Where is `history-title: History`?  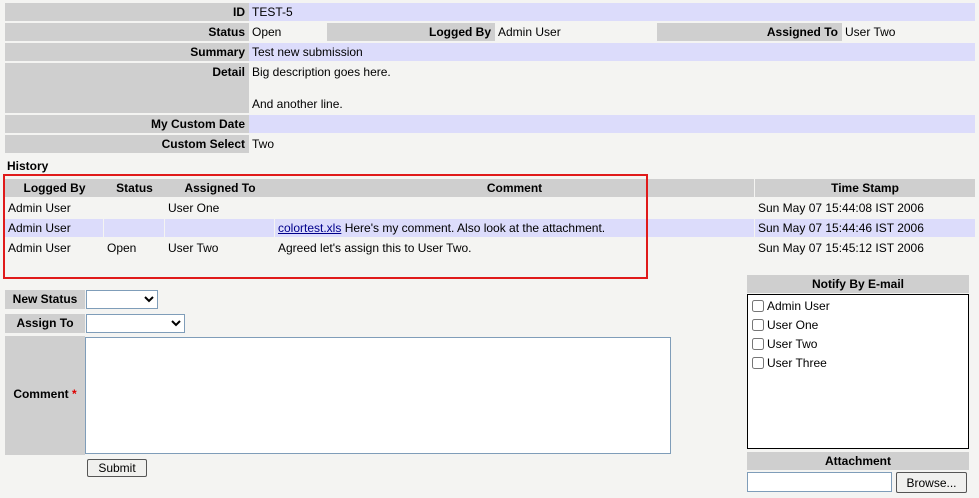
history-title: History is located at coordinates (28, 166).